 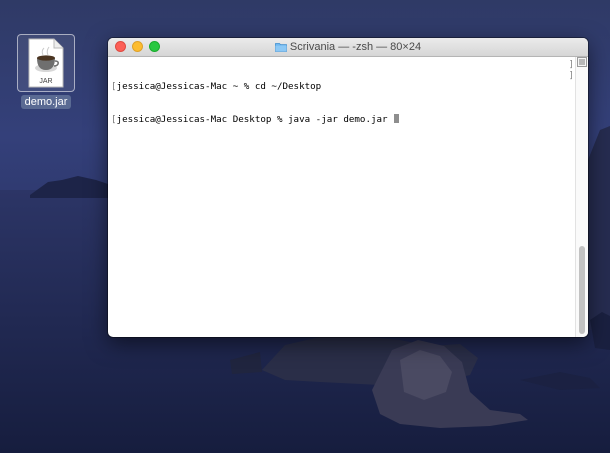 What do you see at coordinates (281, 47) in the screenshot?
I see `folder-icon` at bounding box center [281, 47].